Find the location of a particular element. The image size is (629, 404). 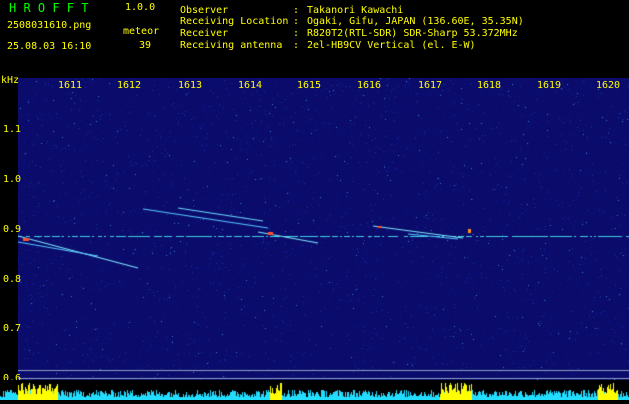

observer-label: Observer is located at coordinates (204, 10).